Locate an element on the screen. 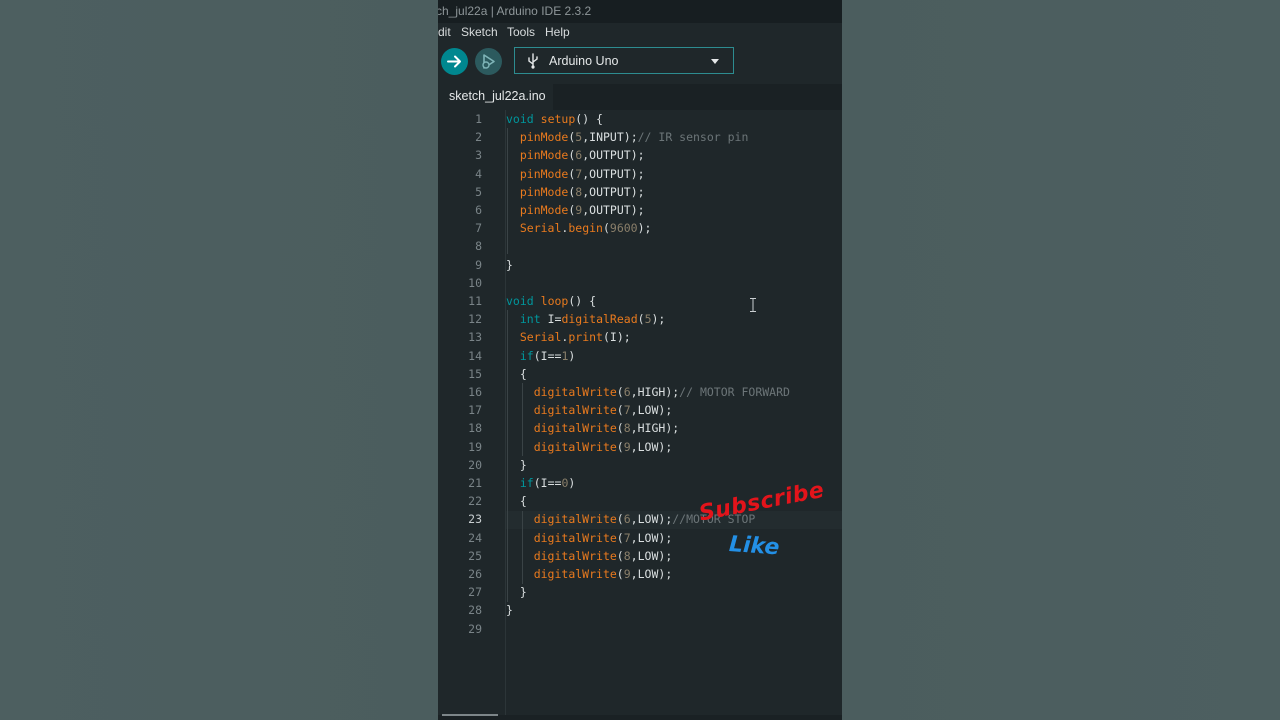  code-line: 3 pinMode(6,OUTPUT); is located at coordinates (640, 155).